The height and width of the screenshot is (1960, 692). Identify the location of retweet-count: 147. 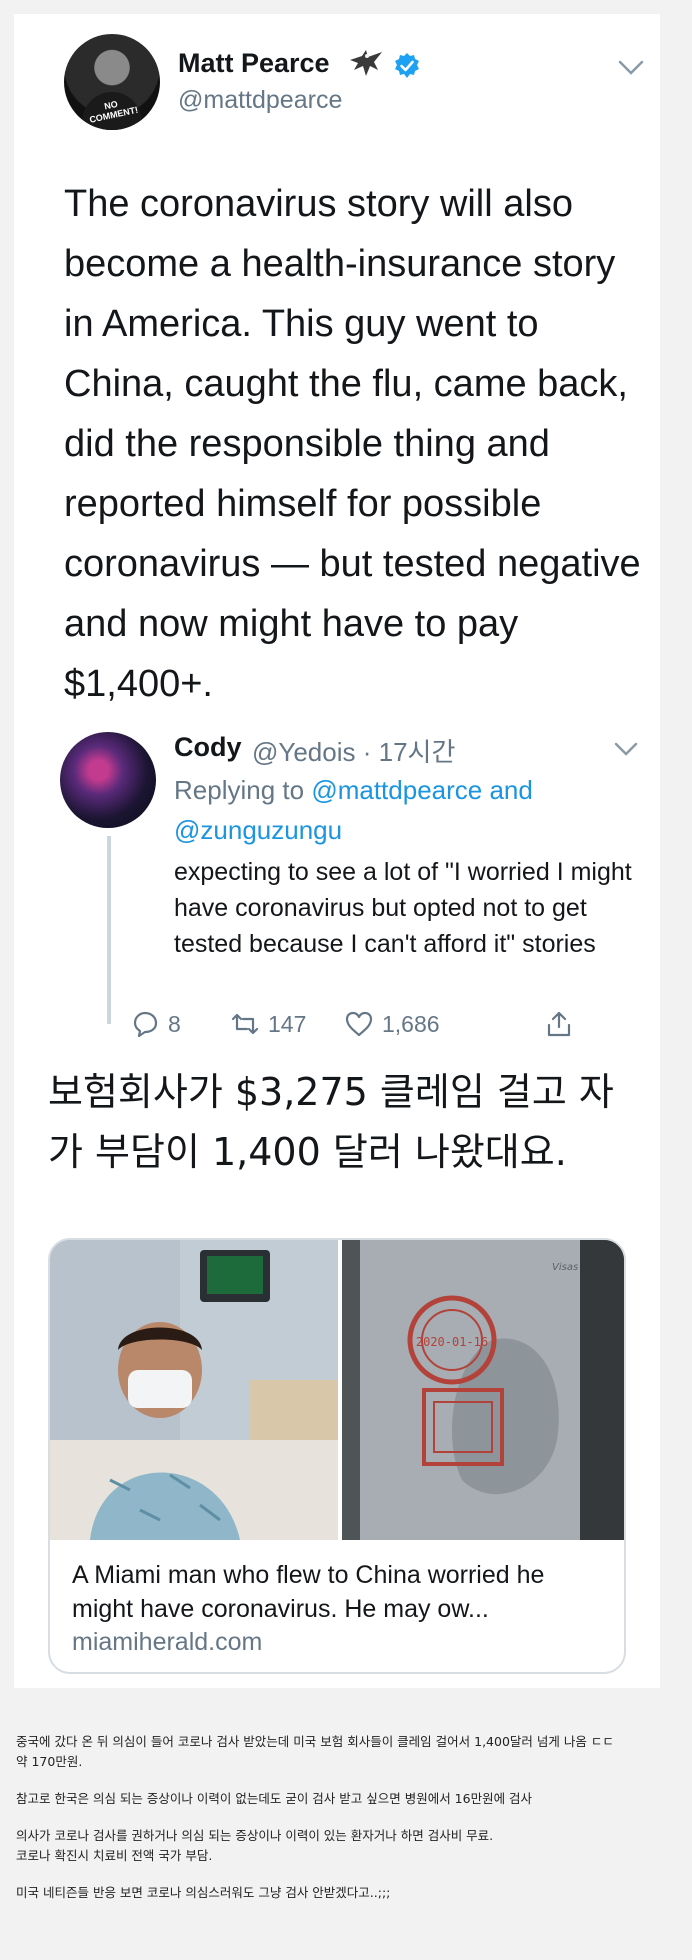
(287, 1023).